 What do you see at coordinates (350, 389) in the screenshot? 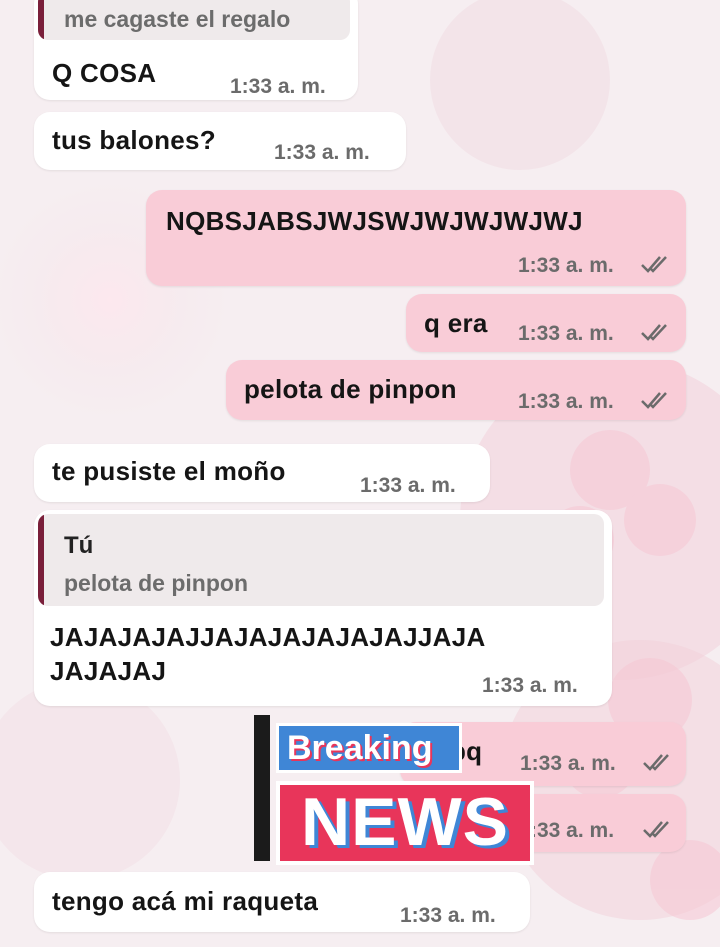
I see `message-text: pelota de pinpon` at bounding box center [350, 389].